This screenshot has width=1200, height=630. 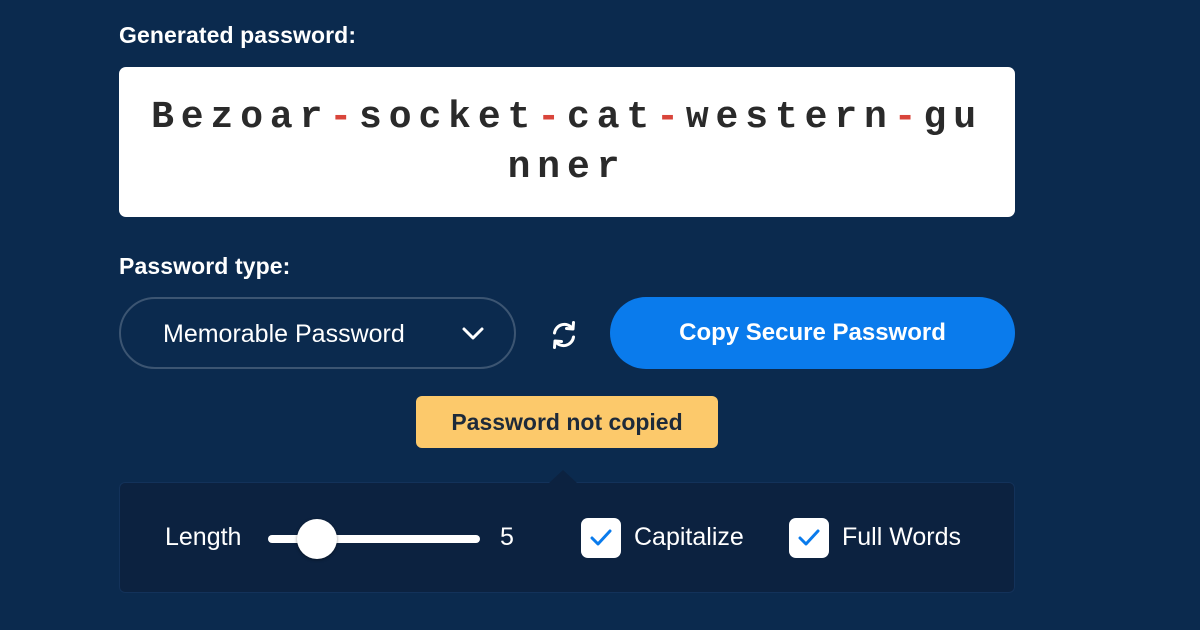 What do you see at coordinates (567, 422) in the screenshot?
I see `copy-status-tooltip: Password not copied` at bounding box center [567, 422].